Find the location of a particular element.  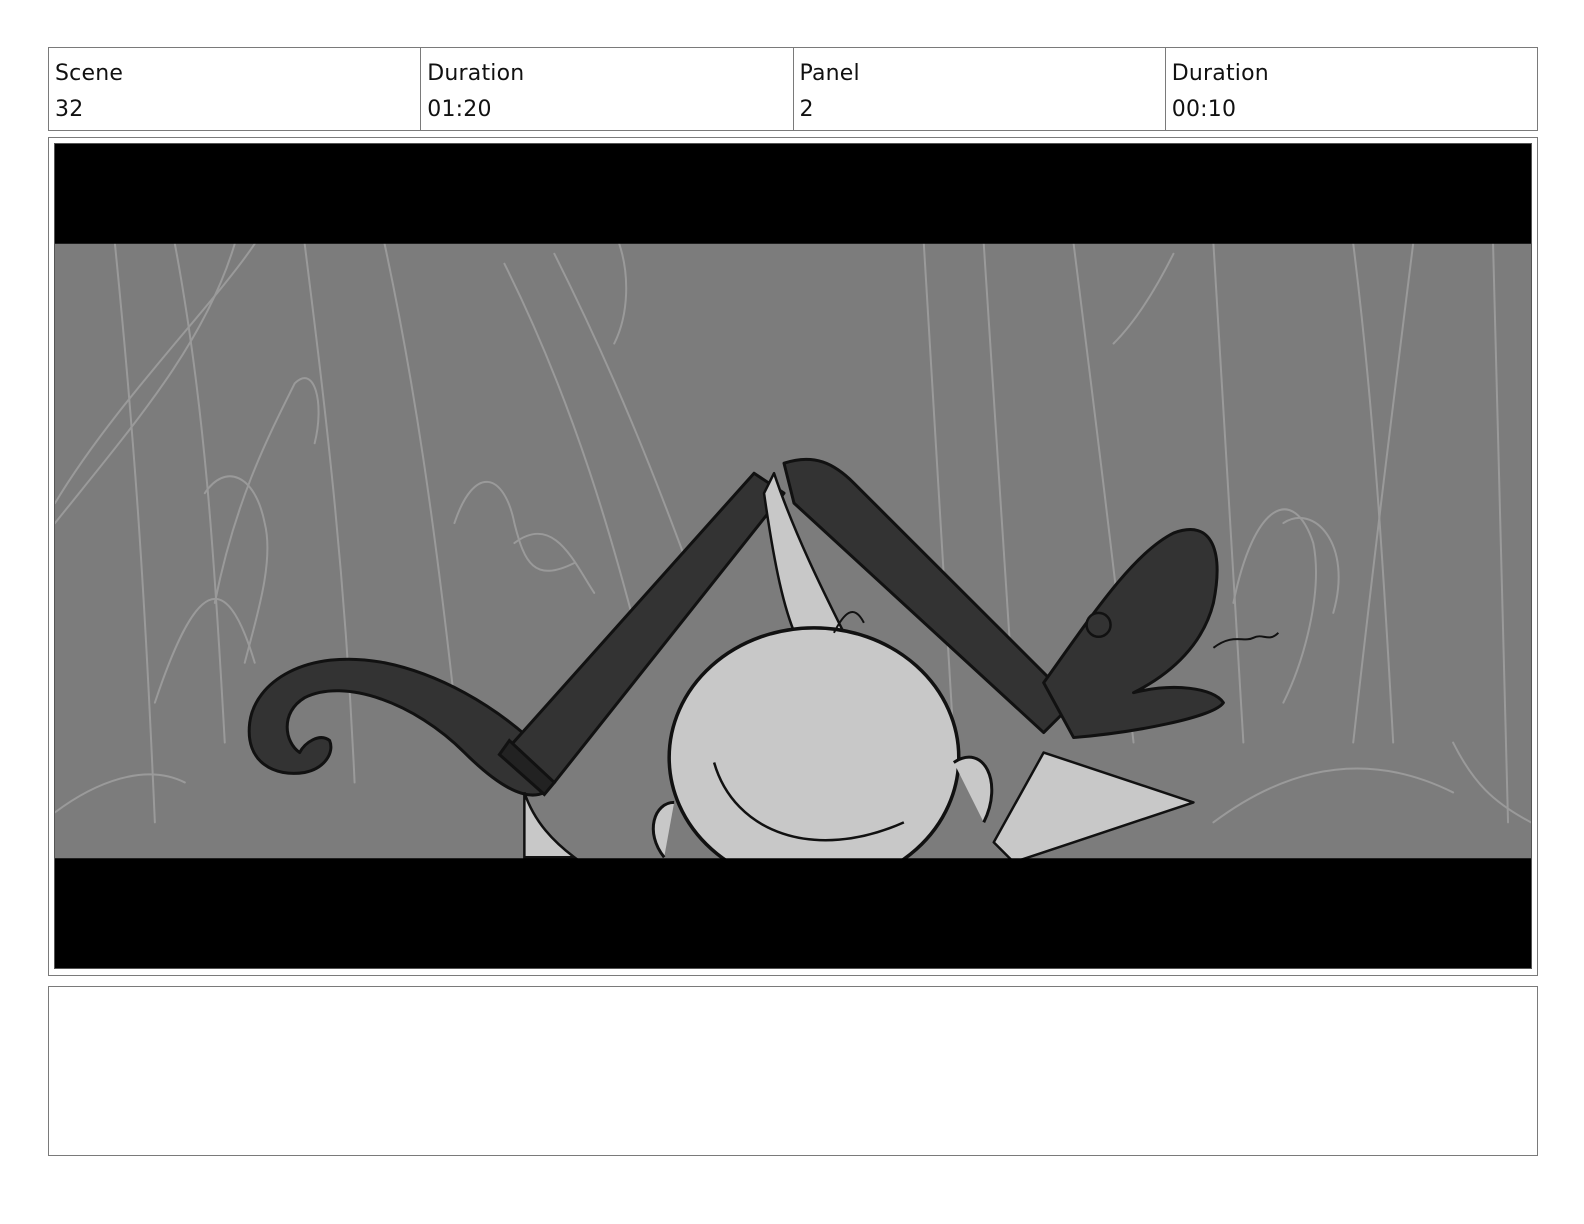

panel-value: 2 is located at coordinates (806, 109).